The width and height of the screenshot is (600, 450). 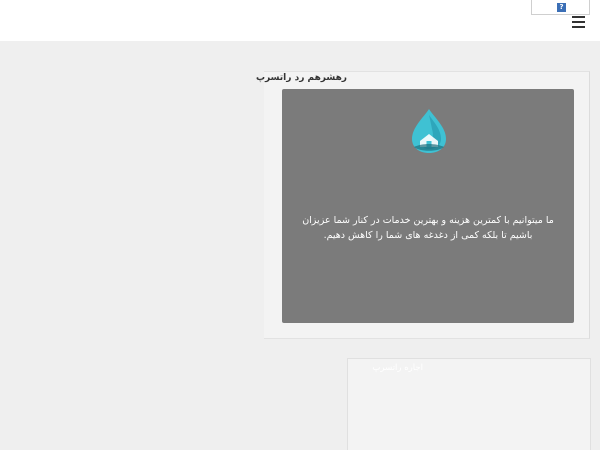 What do you see at coordinates (578, 27) in the screenshot?
I see `menu-bar-bottom` at bounding box center [578, 27].